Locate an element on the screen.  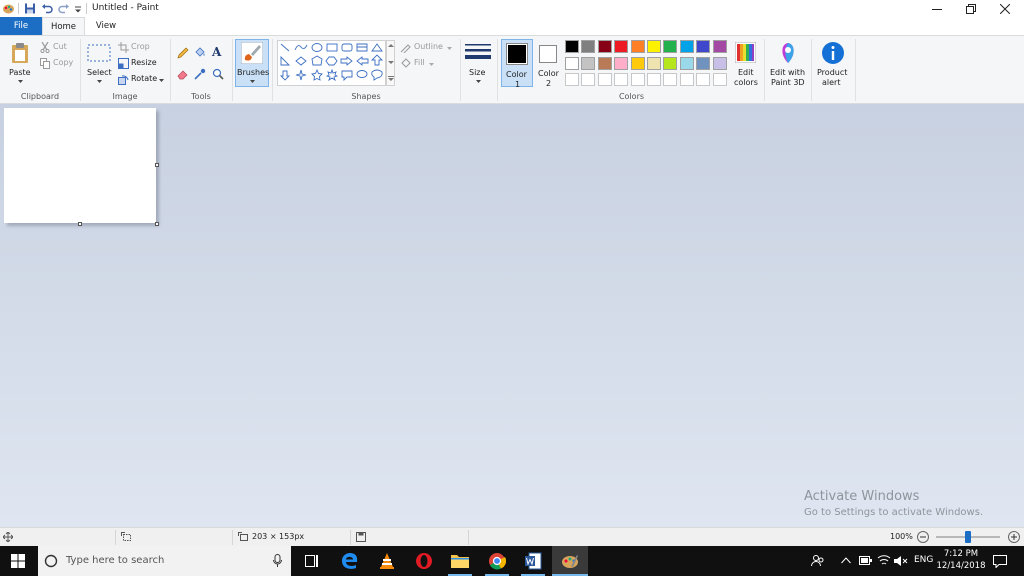
copy-button: Copy is located at coordinates (57, 64).